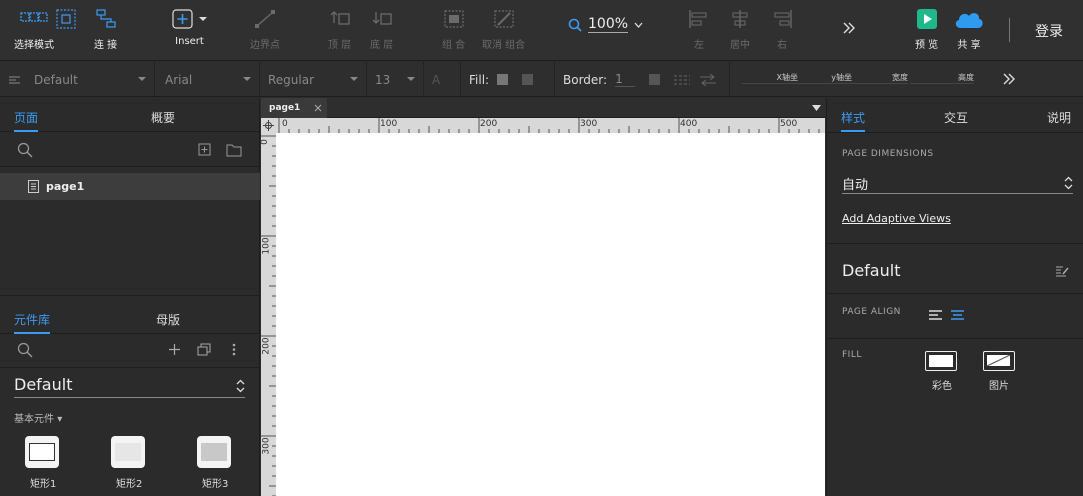  I want to click on send-back-icon, so click(382, 18).